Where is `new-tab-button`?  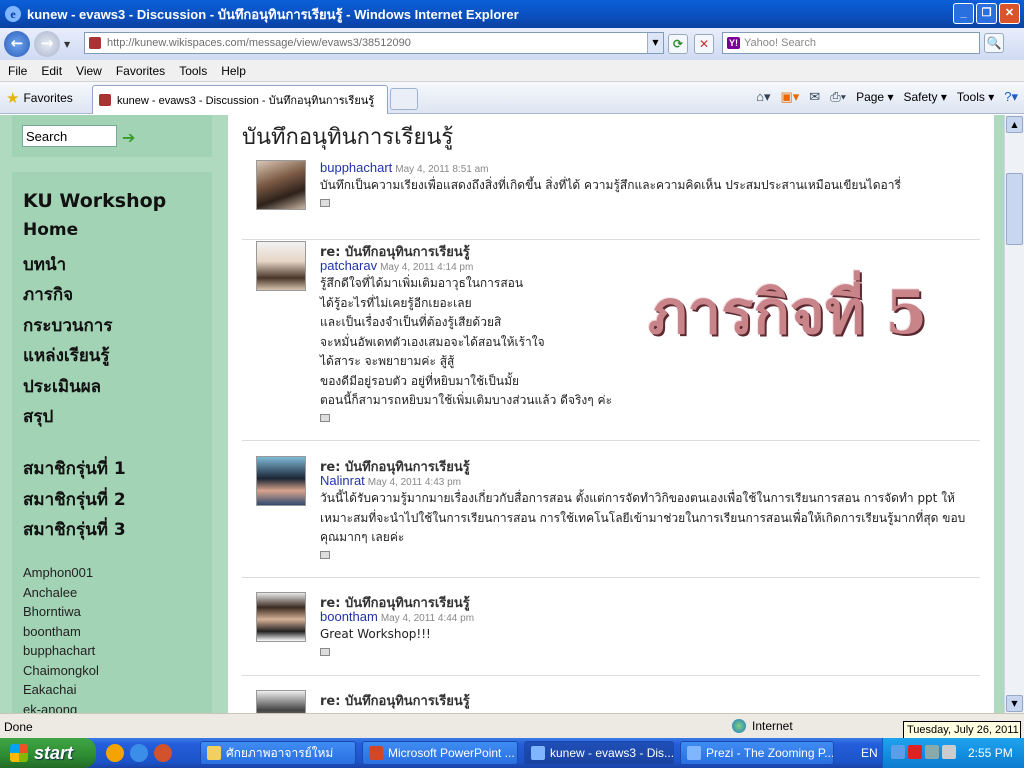
new-tab-button is located at coordinates (404, 99).